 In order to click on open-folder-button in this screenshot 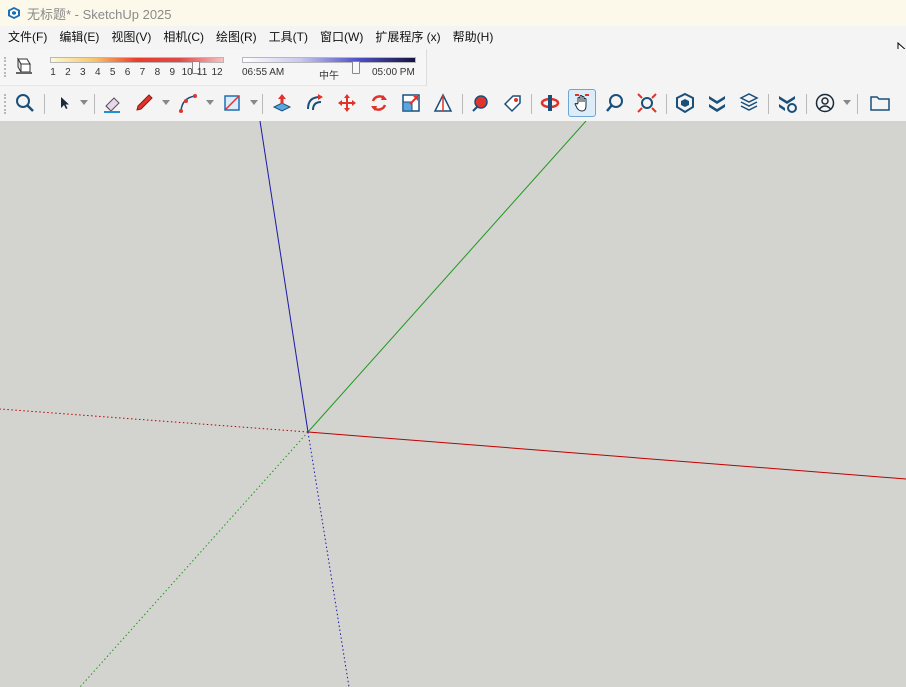, I will do `click(880, 103)`.